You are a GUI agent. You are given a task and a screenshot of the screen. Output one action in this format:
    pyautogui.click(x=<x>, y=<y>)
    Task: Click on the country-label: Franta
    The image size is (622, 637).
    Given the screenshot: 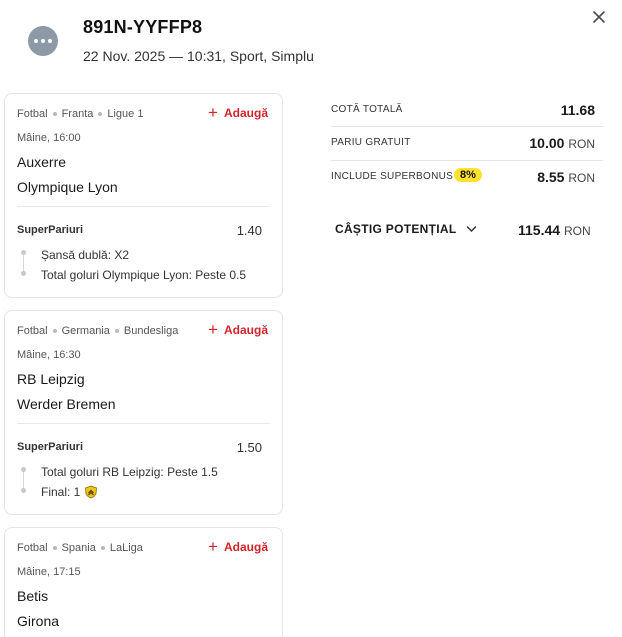 What is the action you would take?
    pyautogui.click(x=77, y=114)
    